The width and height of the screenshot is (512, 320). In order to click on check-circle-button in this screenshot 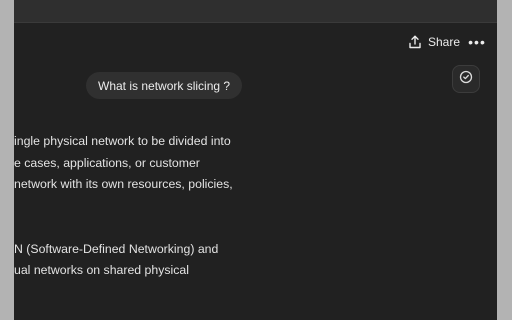, I will do `click(466, 79)`.